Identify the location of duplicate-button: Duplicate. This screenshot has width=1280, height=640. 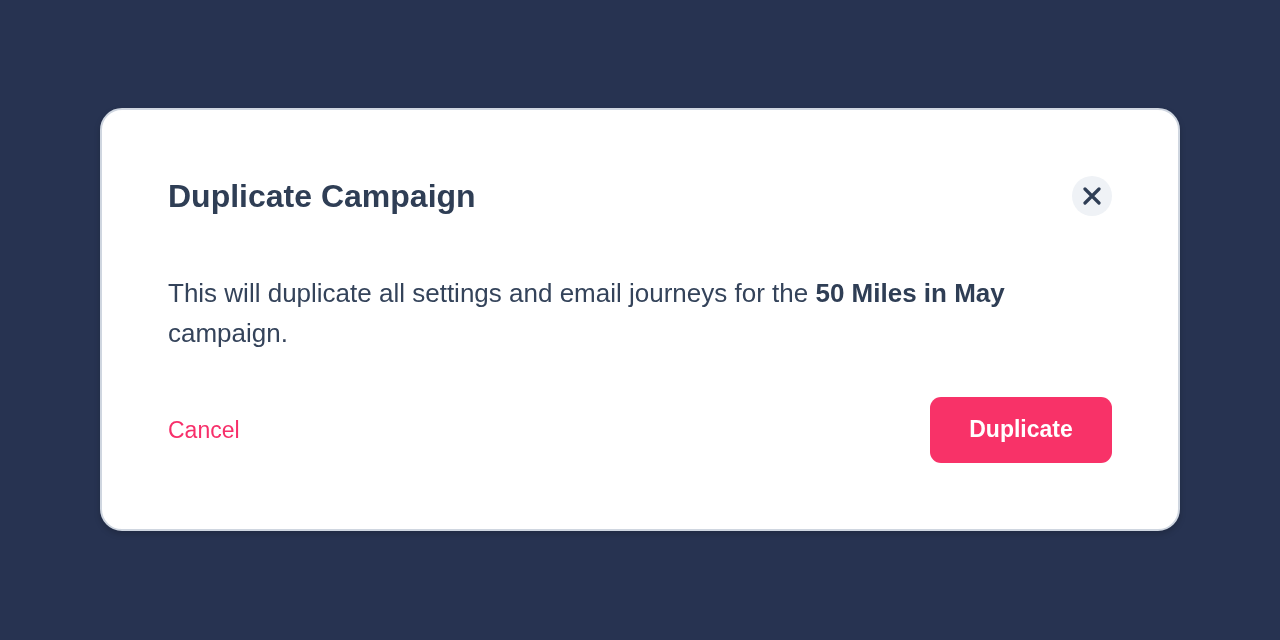
(1021, 429).